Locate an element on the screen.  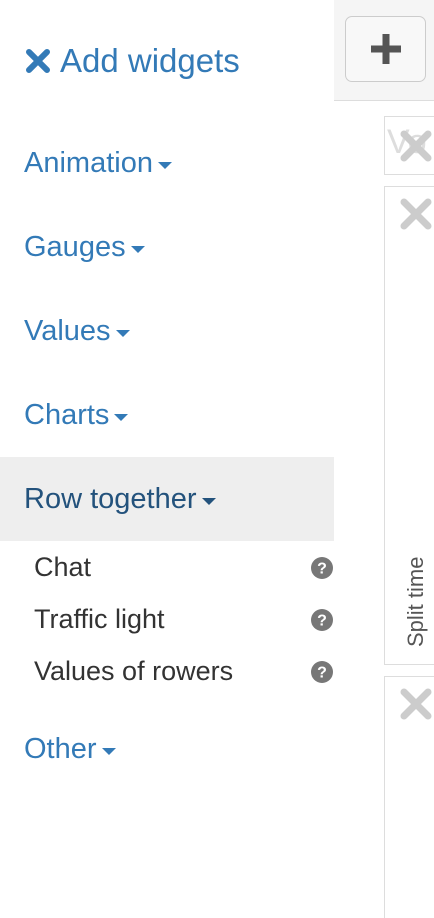
category-label: Gauges is located at coordinates (75, 246).